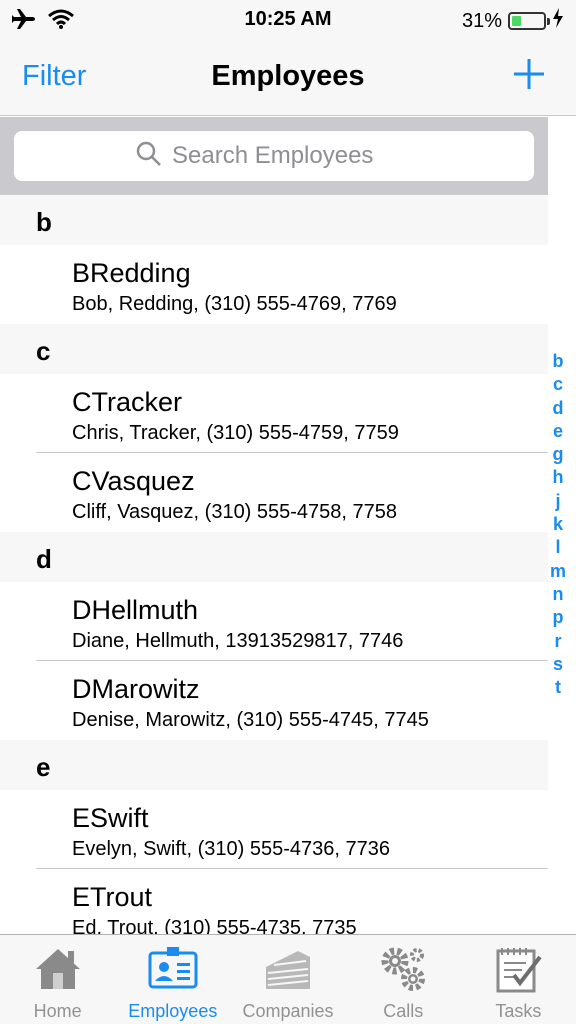  I want to click on add-employee-button, so click(529, 74).